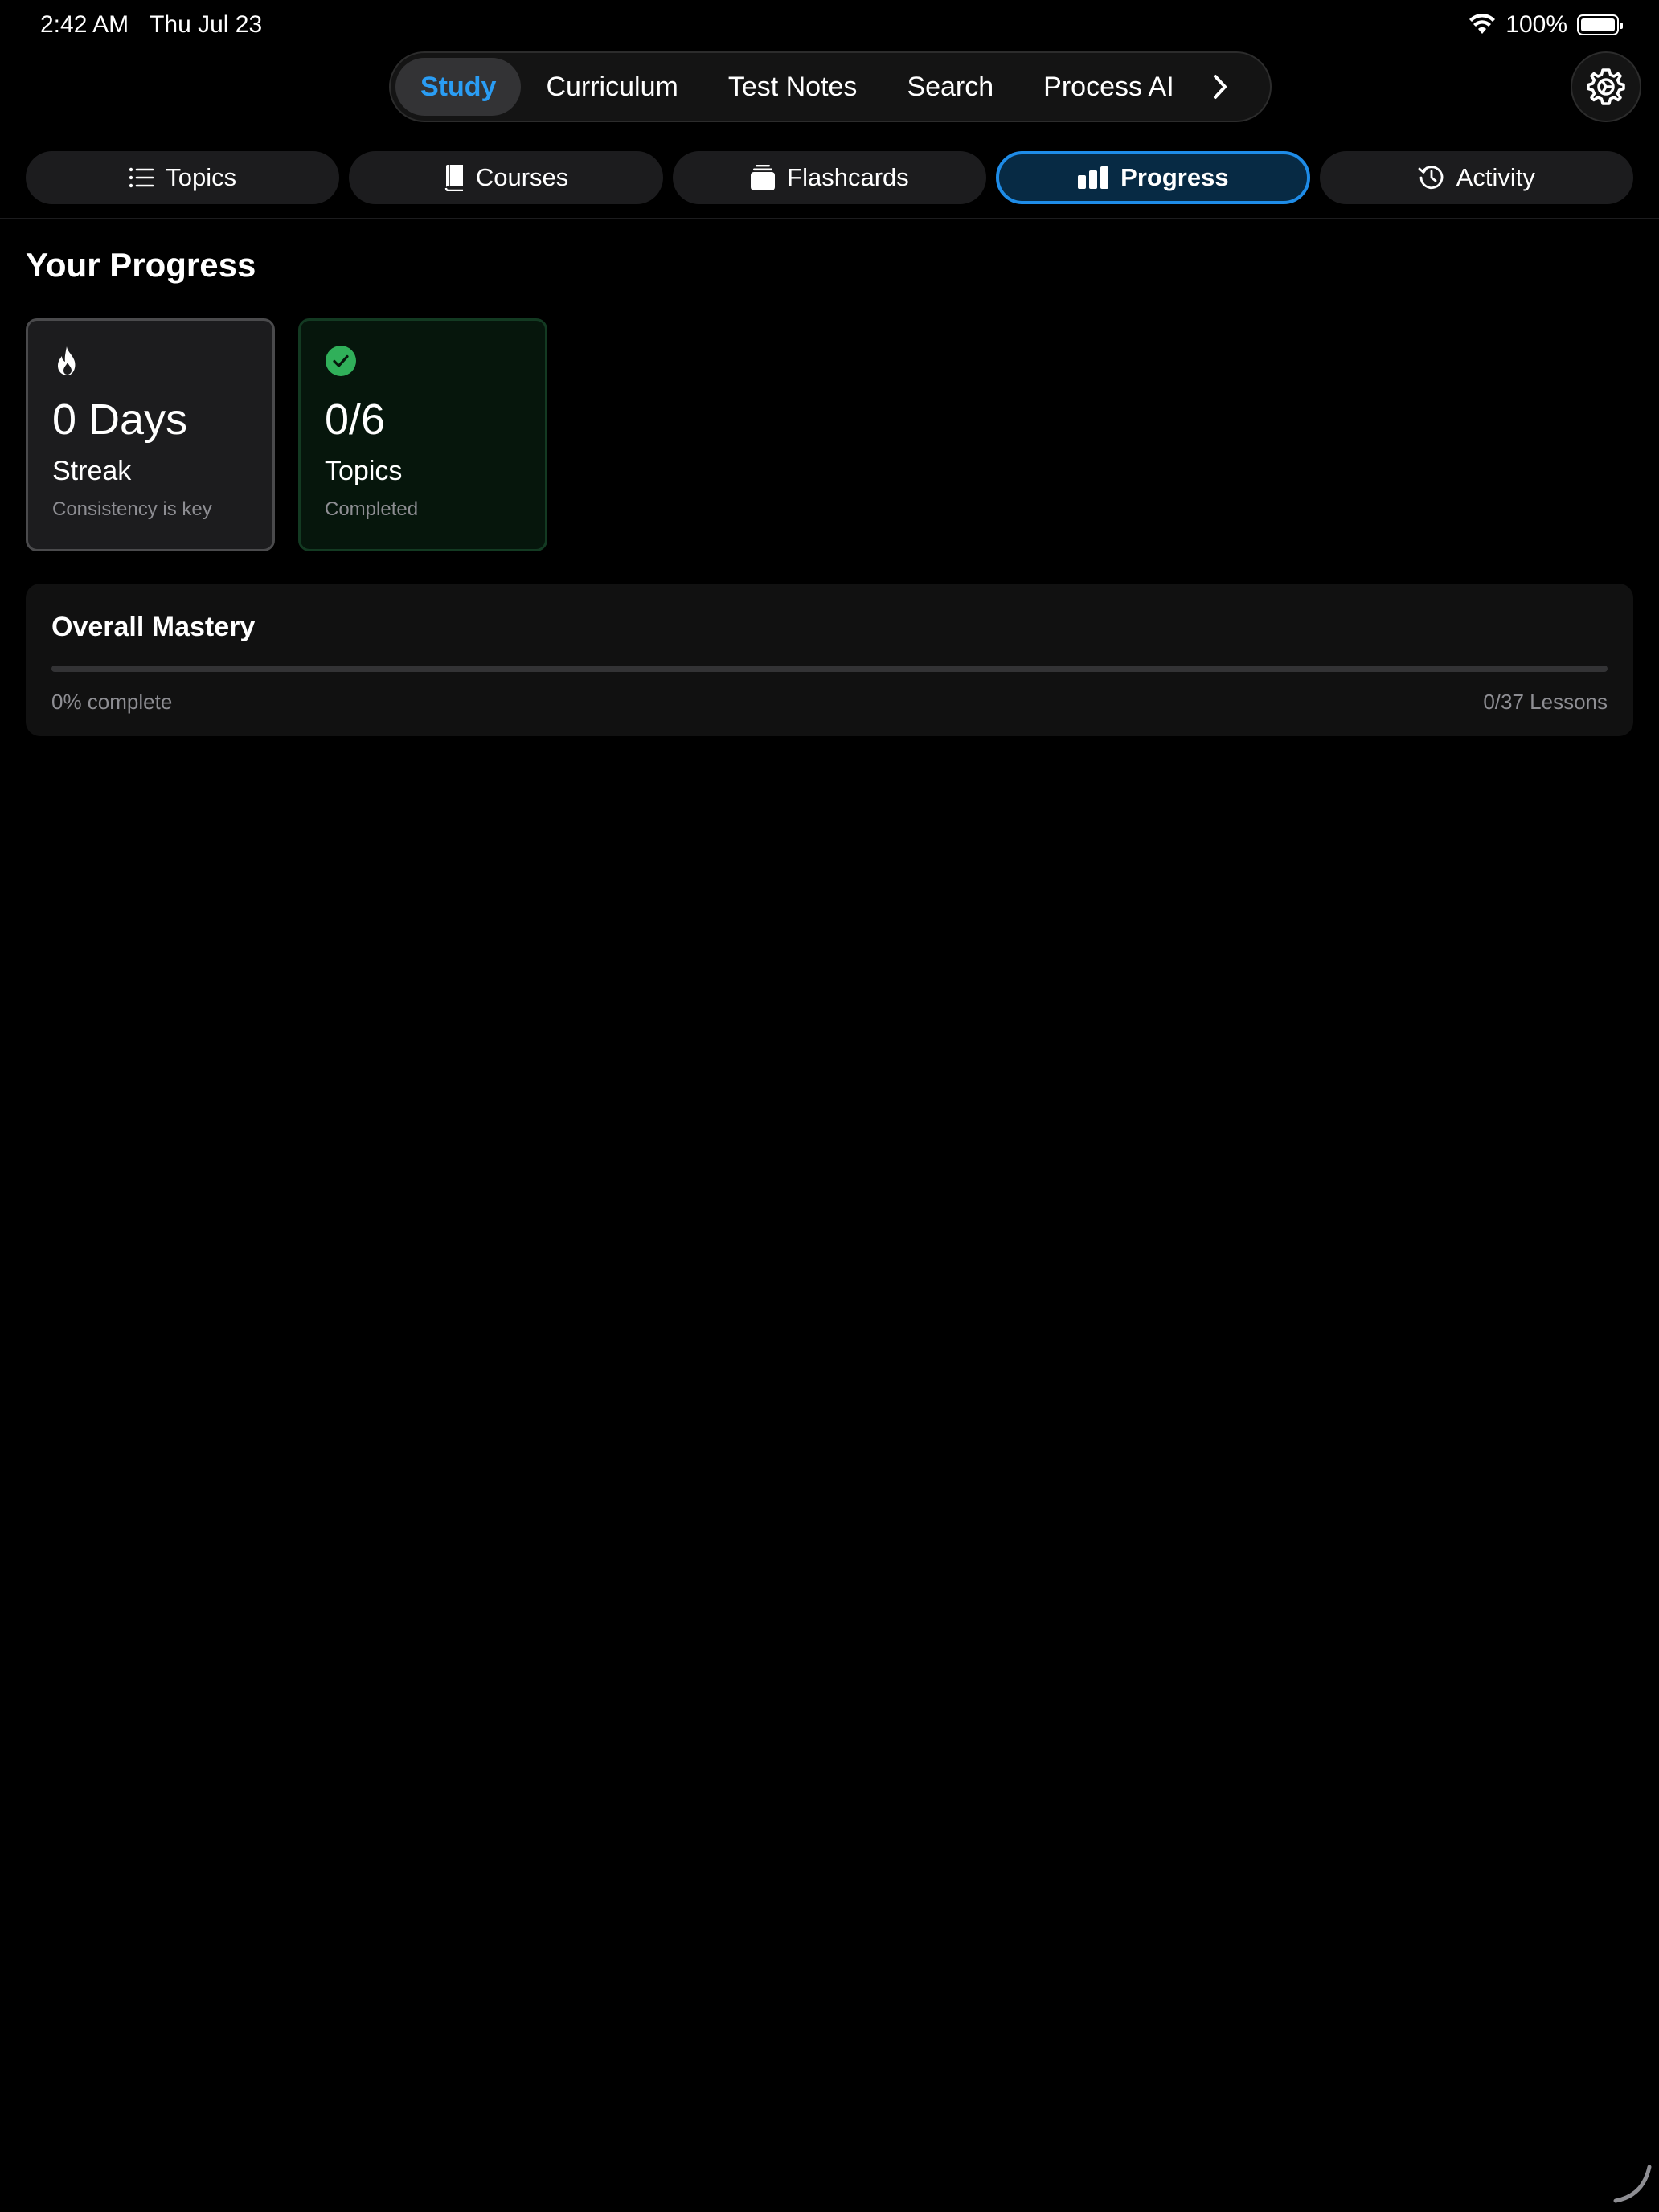  I want to click on header-divider, so click(829, 218).